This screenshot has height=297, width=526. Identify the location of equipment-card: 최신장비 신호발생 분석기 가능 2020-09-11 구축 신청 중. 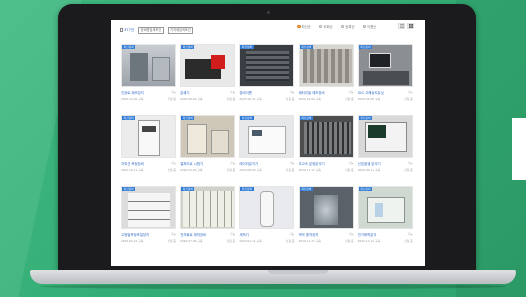
(385, 143).